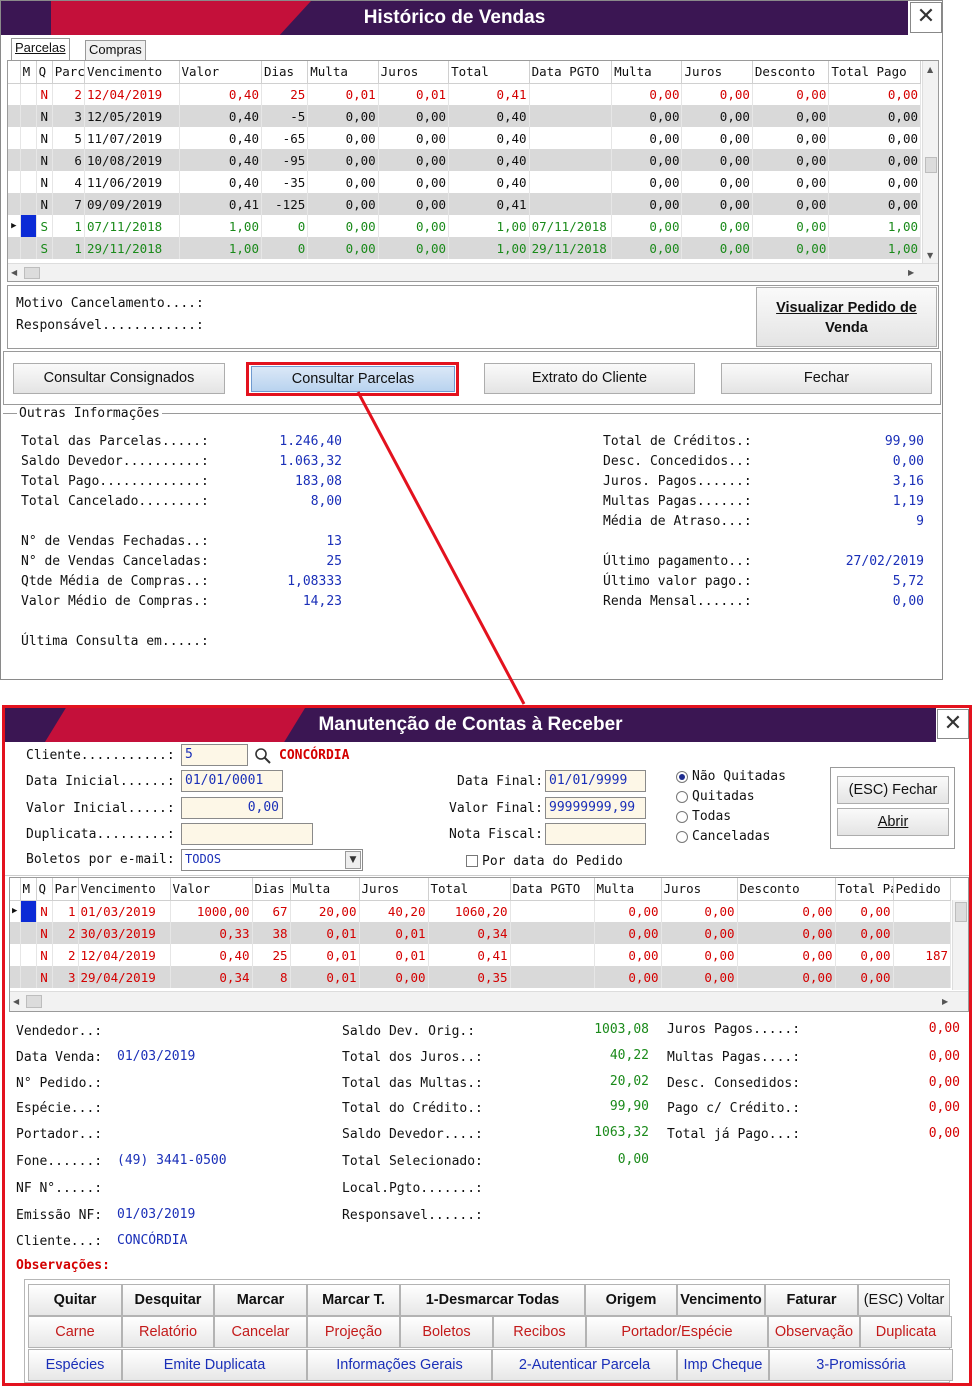  I want to click on cliente-input: 5, so click(214, 755).